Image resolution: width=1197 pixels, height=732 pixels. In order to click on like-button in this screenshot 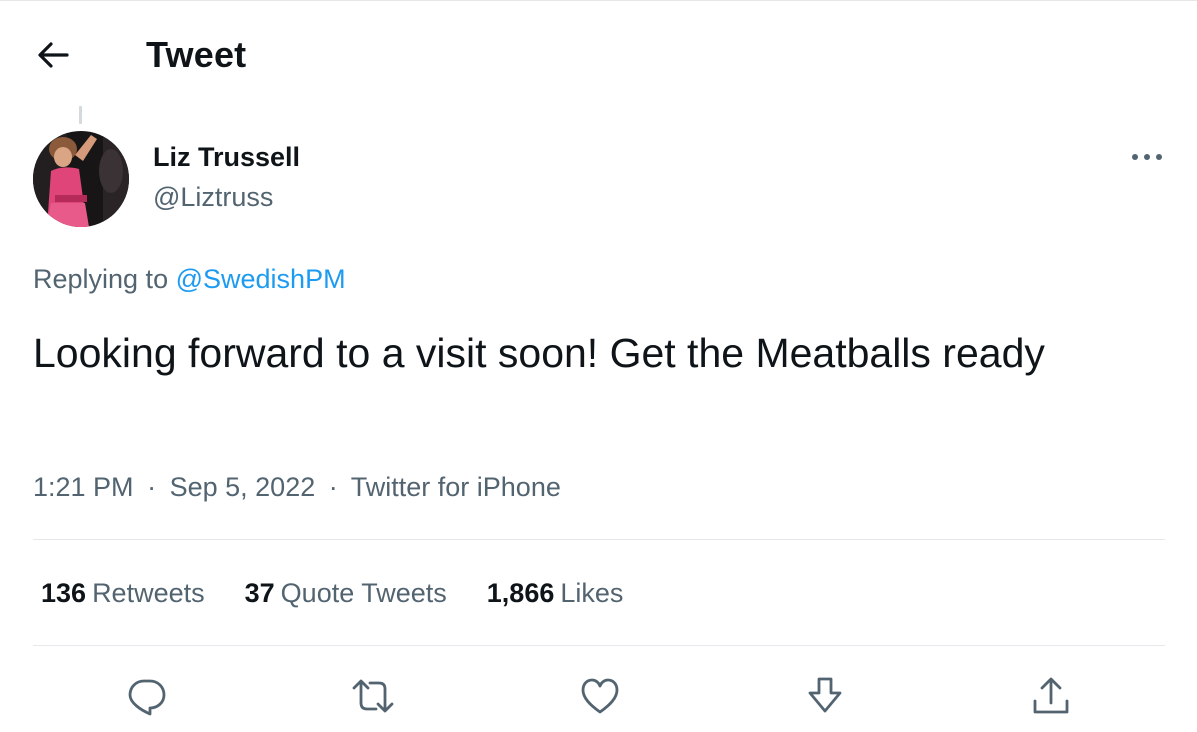, I will do `click(600, 696)`.